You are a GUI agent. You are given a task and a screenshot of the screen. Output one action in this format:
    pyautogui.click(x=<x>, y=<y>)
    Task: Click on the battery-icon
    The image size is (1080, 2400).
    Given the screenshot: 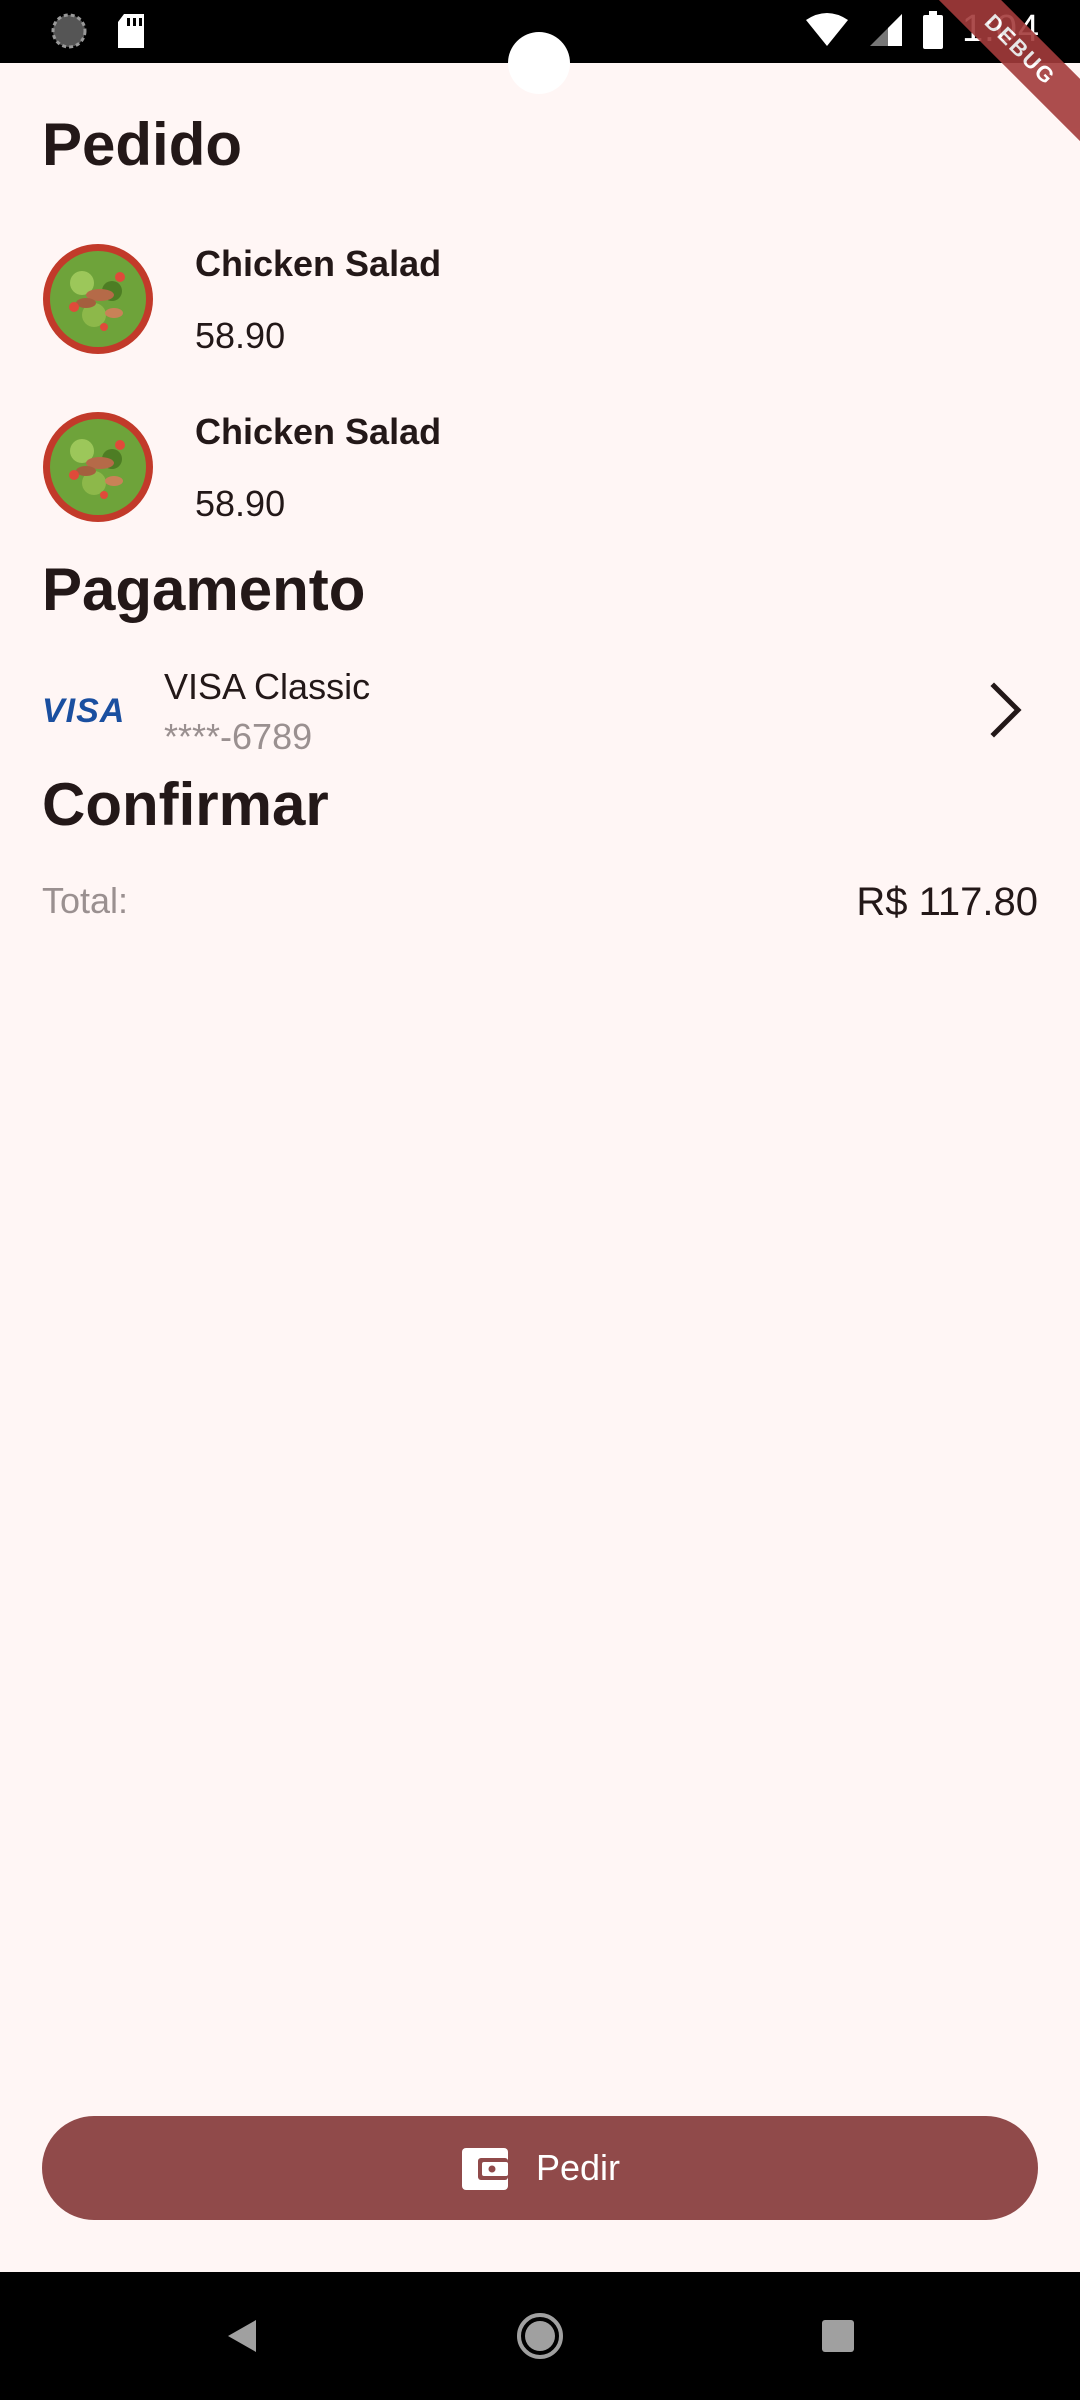 What is the action you would take?
    pyautogui.click(x=933, y=29)
    